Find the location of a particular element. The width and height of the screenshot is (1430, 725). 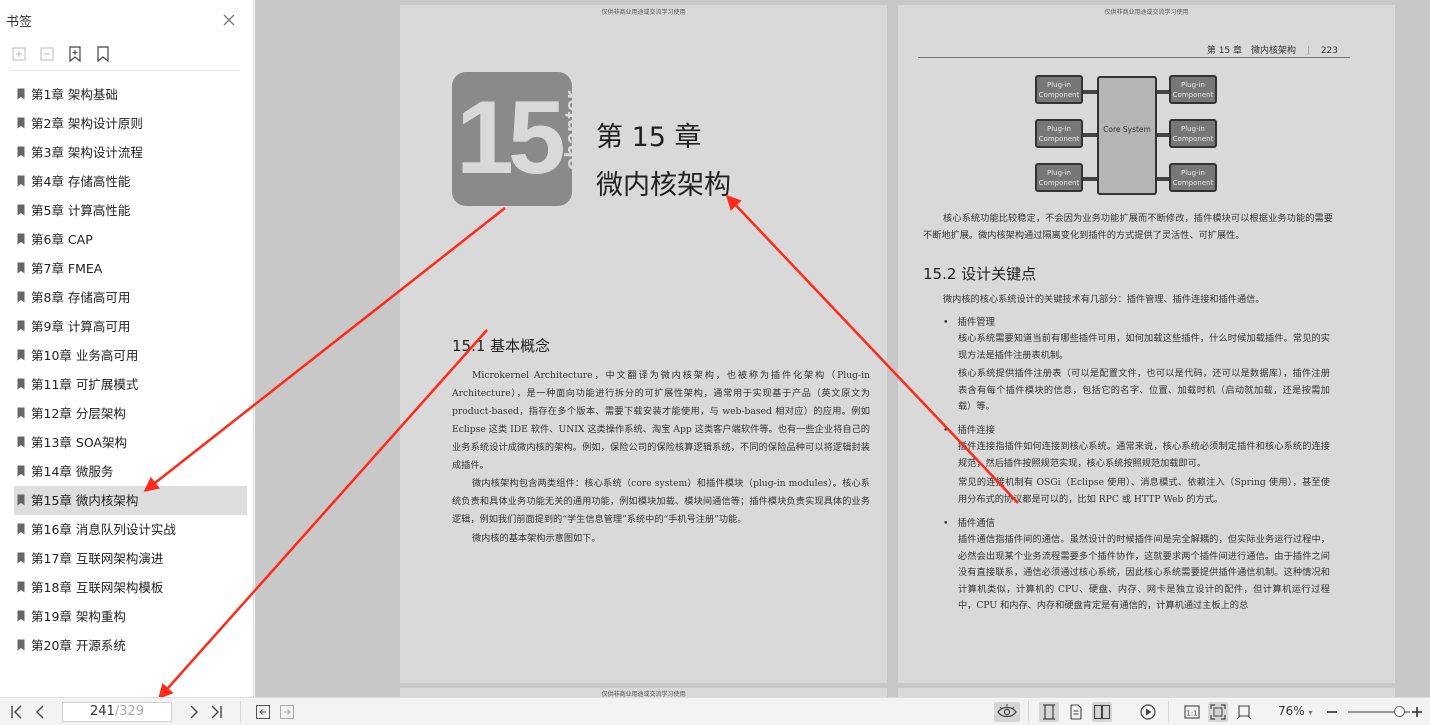

bookmark-item: 第6章 CAP is located at coordinates (130, 239).